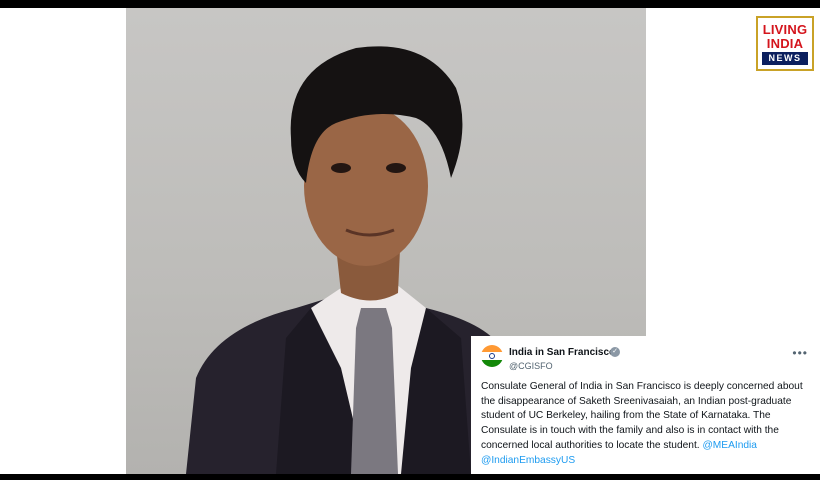  I want to click on logo-line-1: LIVING, so click(785, 29).